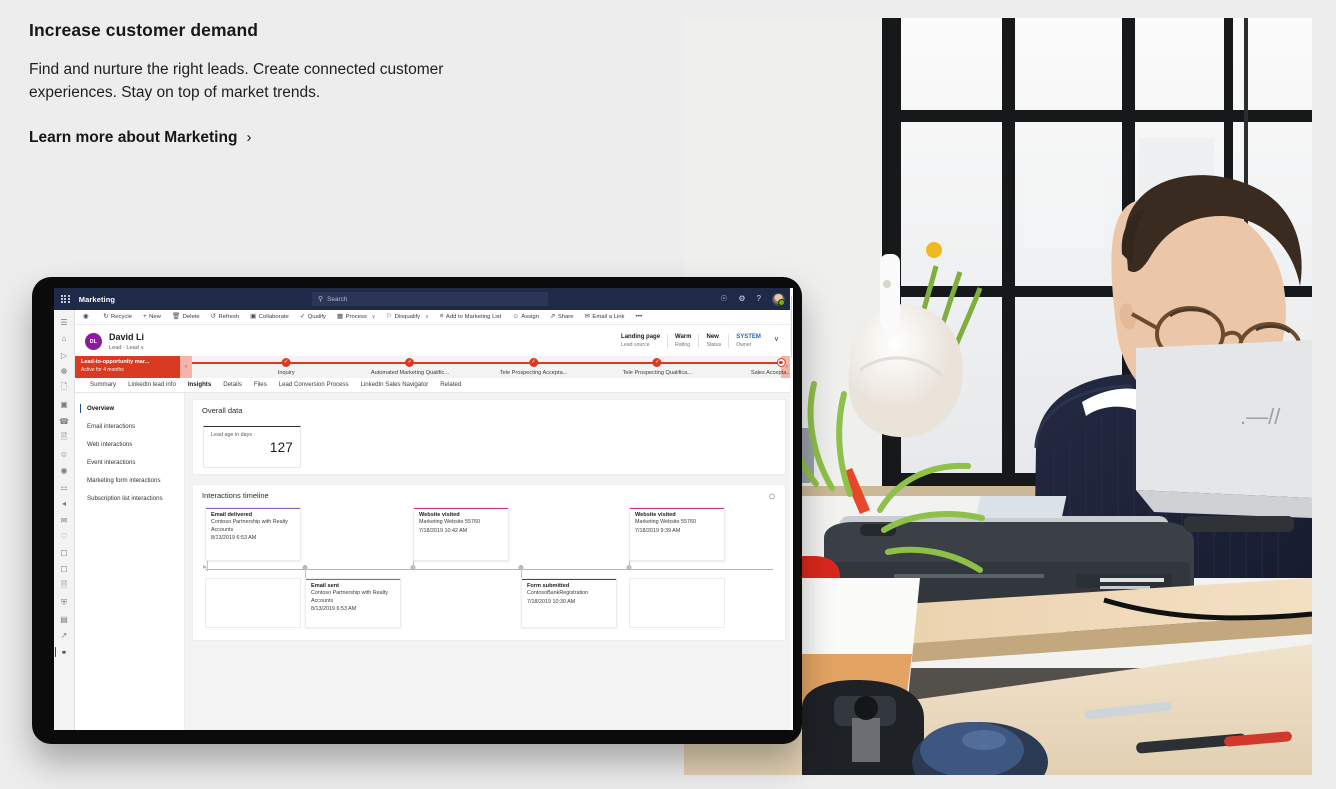  What do you see at coordinates (186, 366) in the screenshot?
I see `bpf-collapse-button: ‹` at bounding box center [186, 366].